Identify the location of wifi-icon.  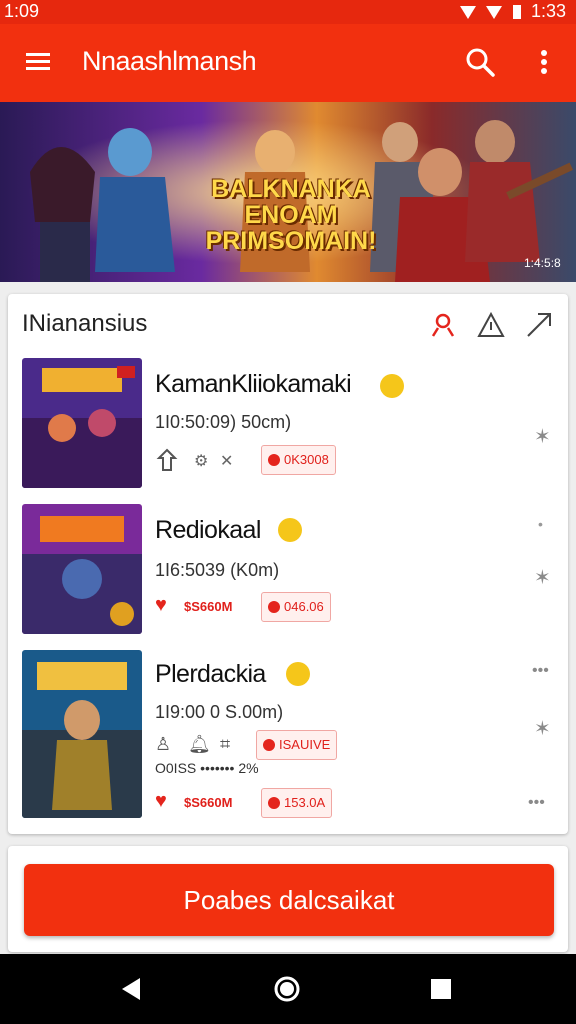
(493, 12).